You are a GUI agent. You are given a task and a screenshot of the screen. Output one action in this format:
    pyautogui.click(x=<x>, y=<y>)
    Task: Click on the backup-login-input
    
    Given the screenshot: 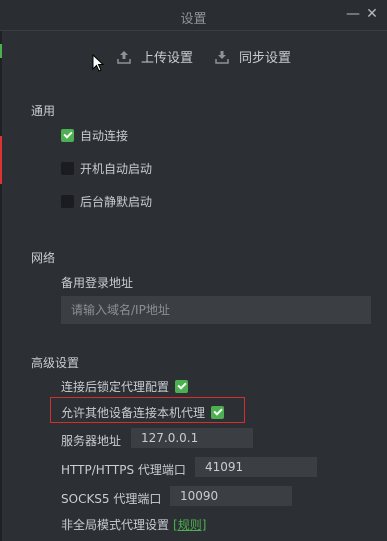 What is the action you would take?
    pyautogui.click(x=216, y=310)
    